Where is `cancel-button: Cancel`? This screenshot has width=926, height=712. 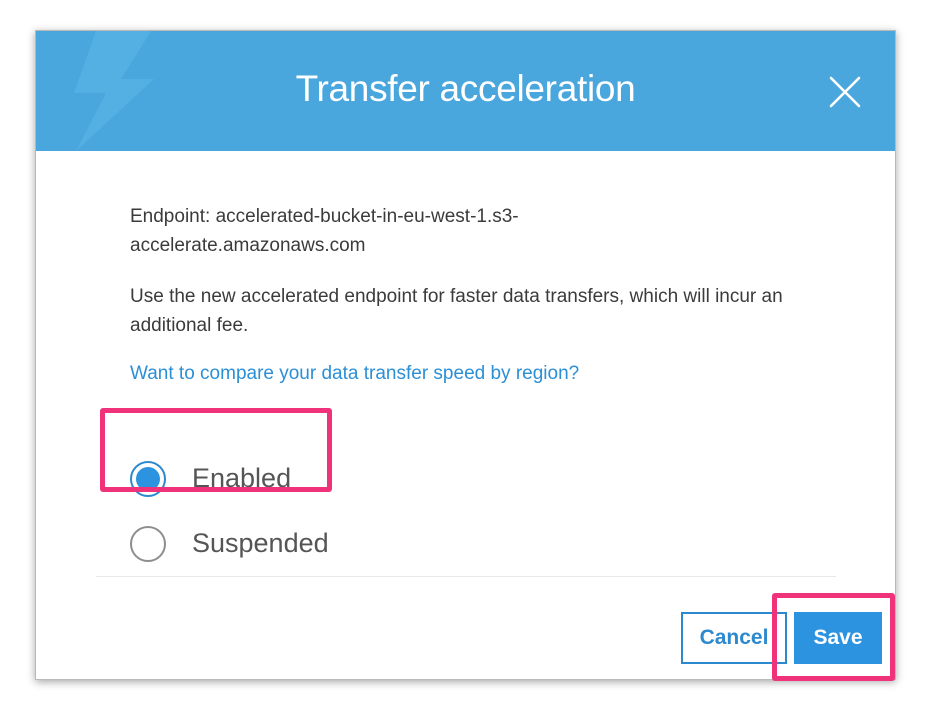 cancel-button: Cancel is located at coordinates (734, 638).